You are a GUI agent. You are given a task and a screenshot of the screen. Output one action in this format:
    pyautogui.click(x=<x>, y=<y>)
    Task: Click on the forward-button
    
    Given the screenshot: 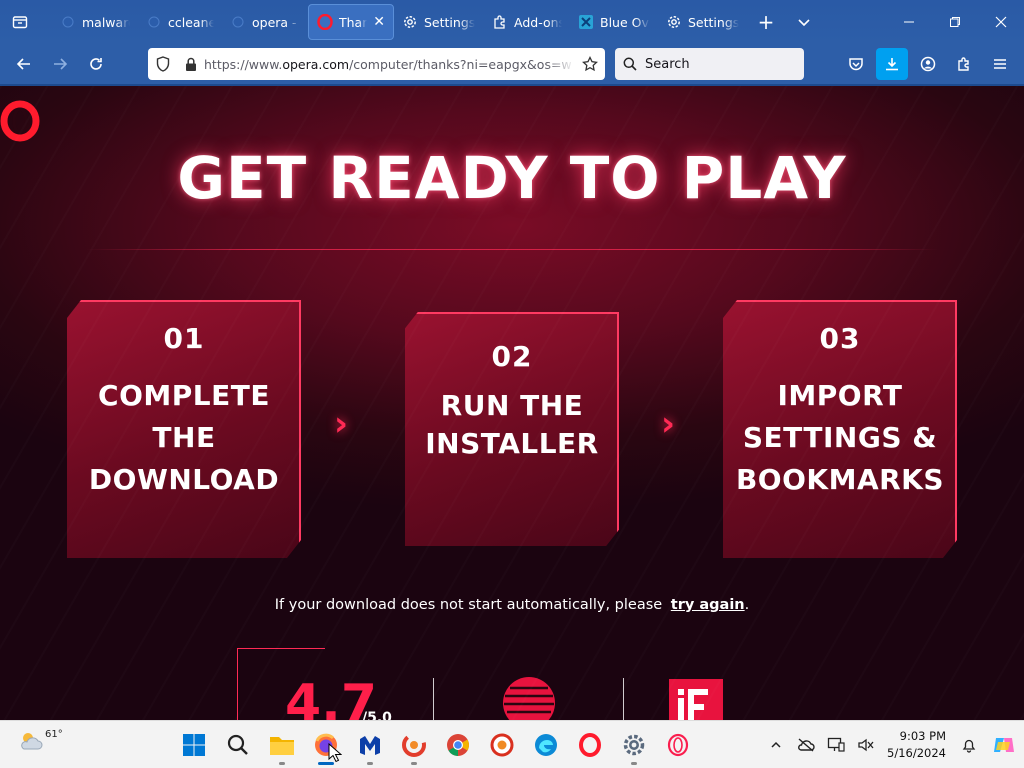 What is the action you would take?
    pyautogui.click(x=60, y=64)
    